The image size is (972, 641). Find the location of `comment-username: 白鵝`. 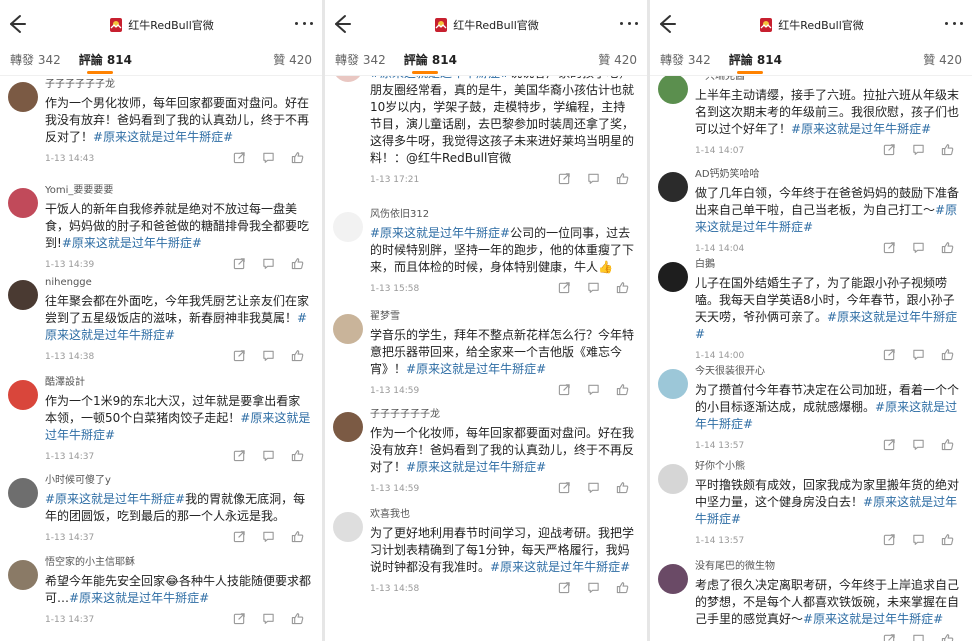

comment-username: 白鵝 is located at coordinates (828, 264).